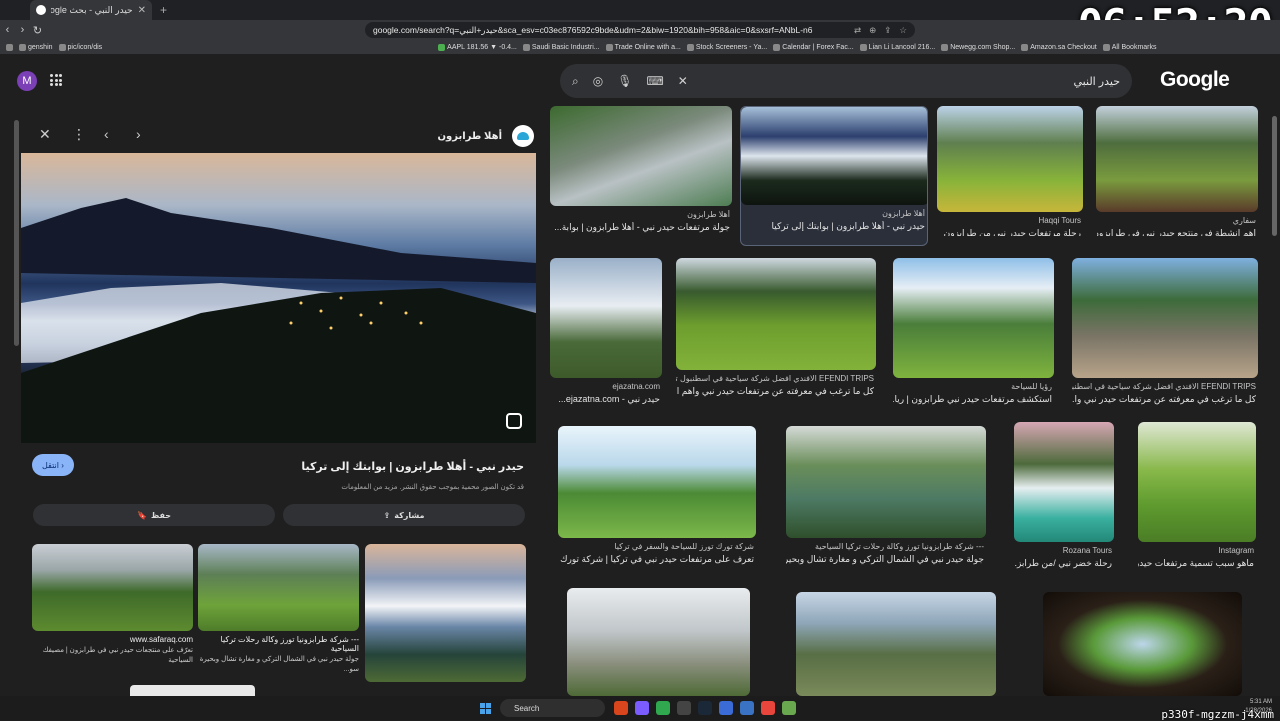 Image resolution: width=1280 pixels, height=721 pixels. I want to click on forward-icon: ›, so click(22, 30).